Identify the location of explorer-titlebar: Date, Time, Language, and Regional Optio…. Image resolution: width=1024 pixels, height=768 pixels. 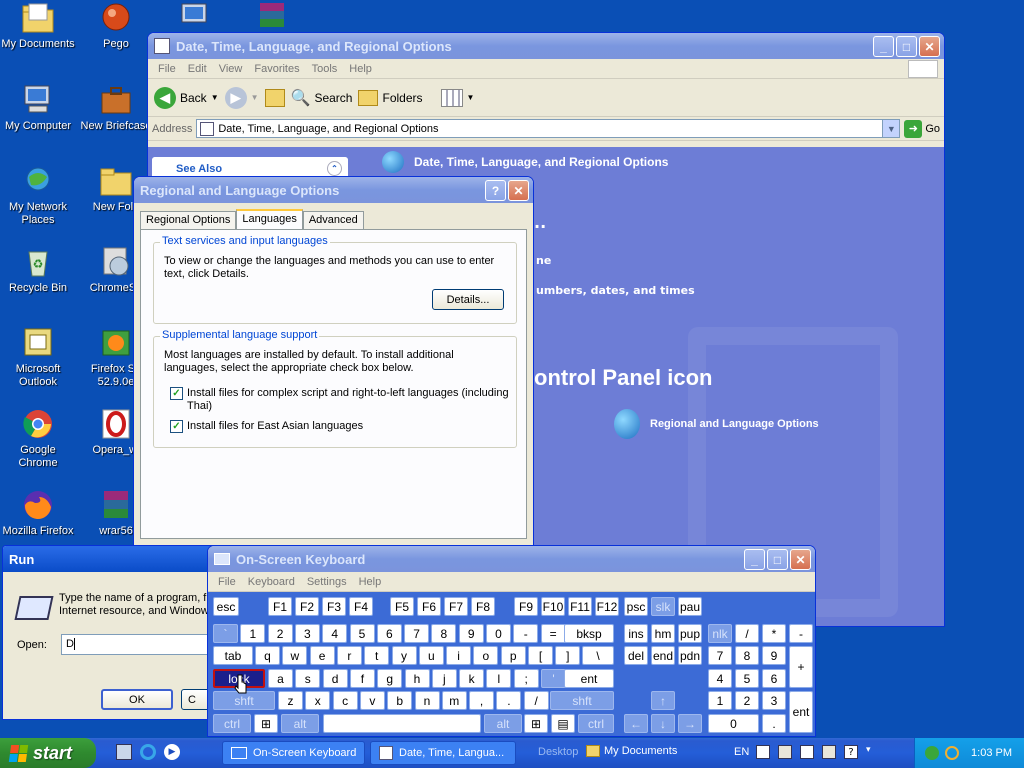
(546, 46).